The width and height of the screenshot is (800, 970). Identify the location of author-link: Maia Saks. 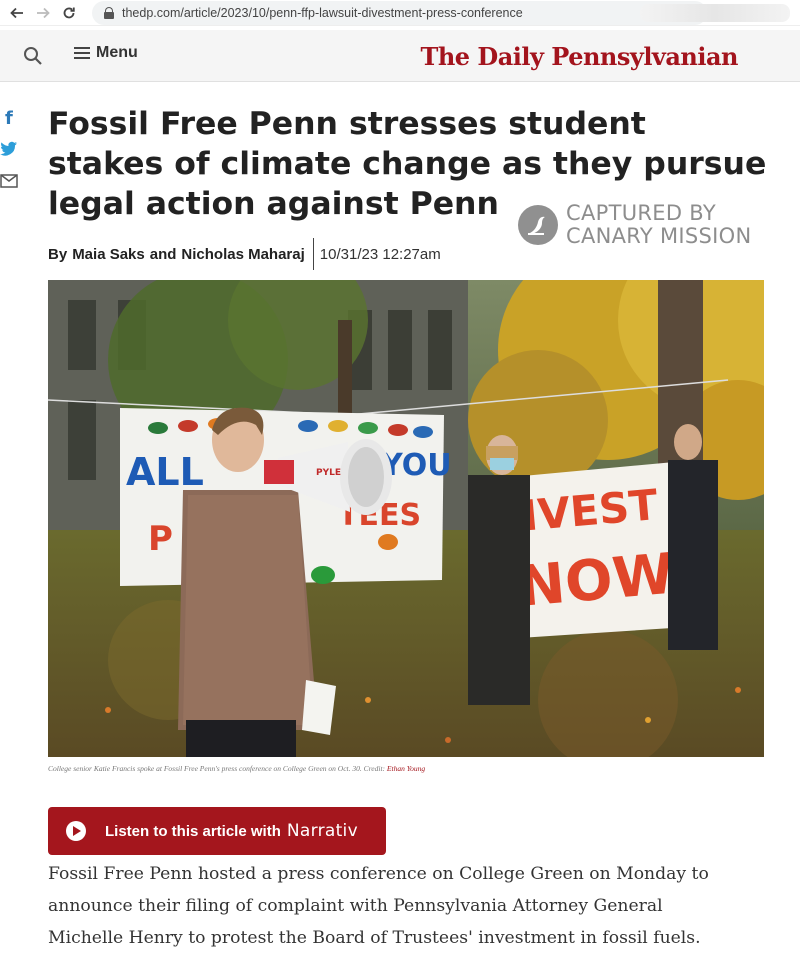
(108, 254).